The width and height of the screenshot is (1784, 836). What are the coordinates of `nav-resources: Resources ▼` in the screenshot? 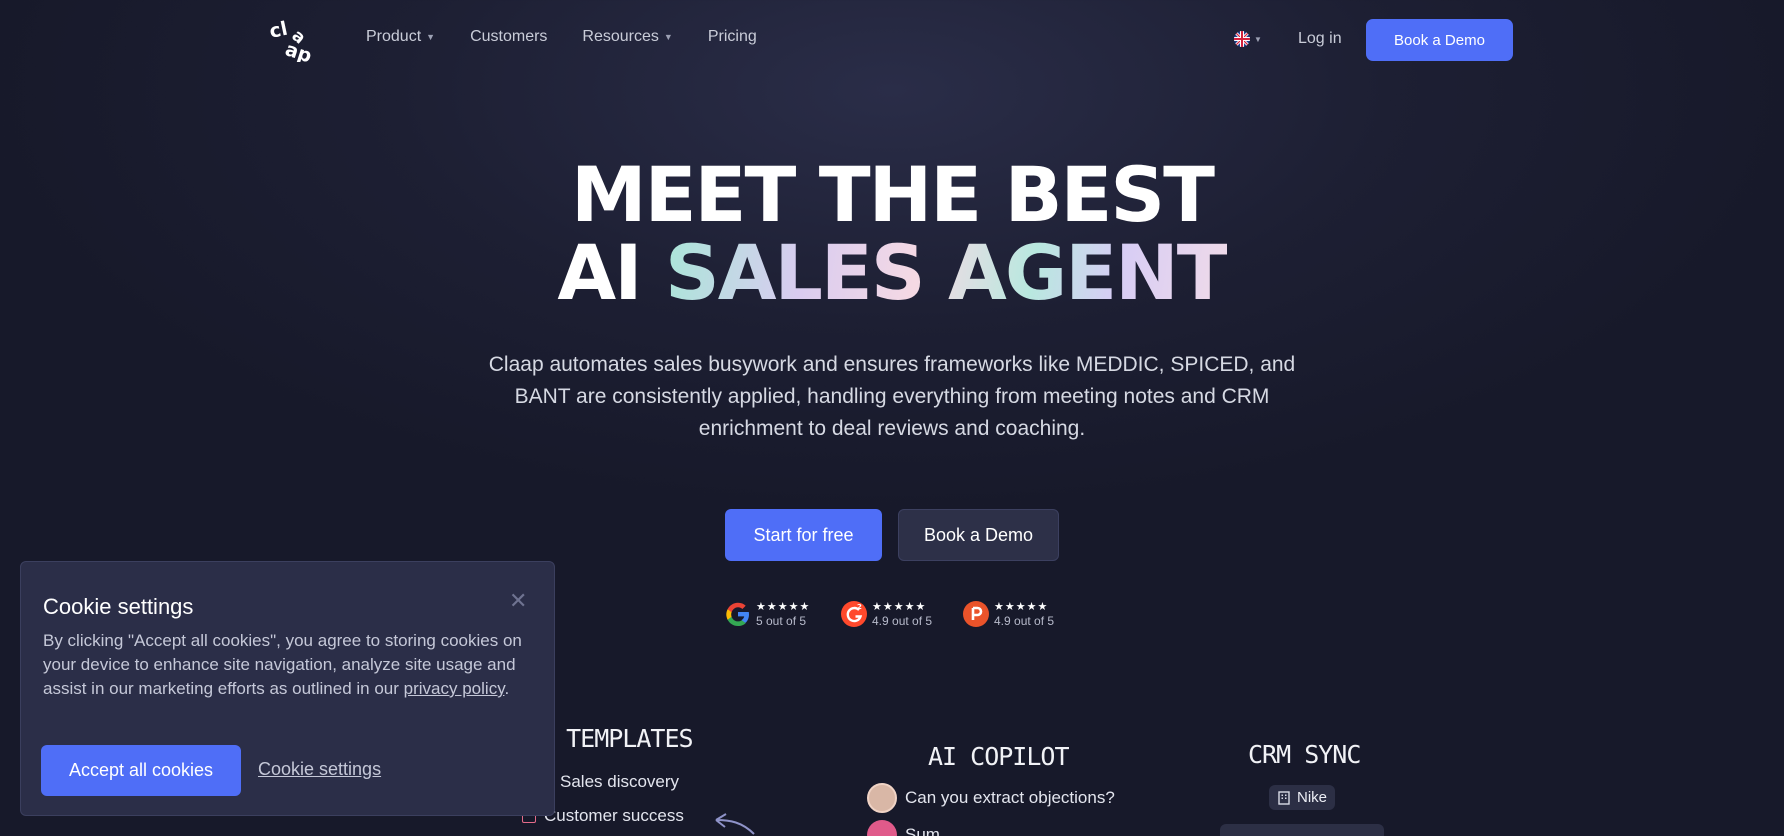 It's located at (627, 37).